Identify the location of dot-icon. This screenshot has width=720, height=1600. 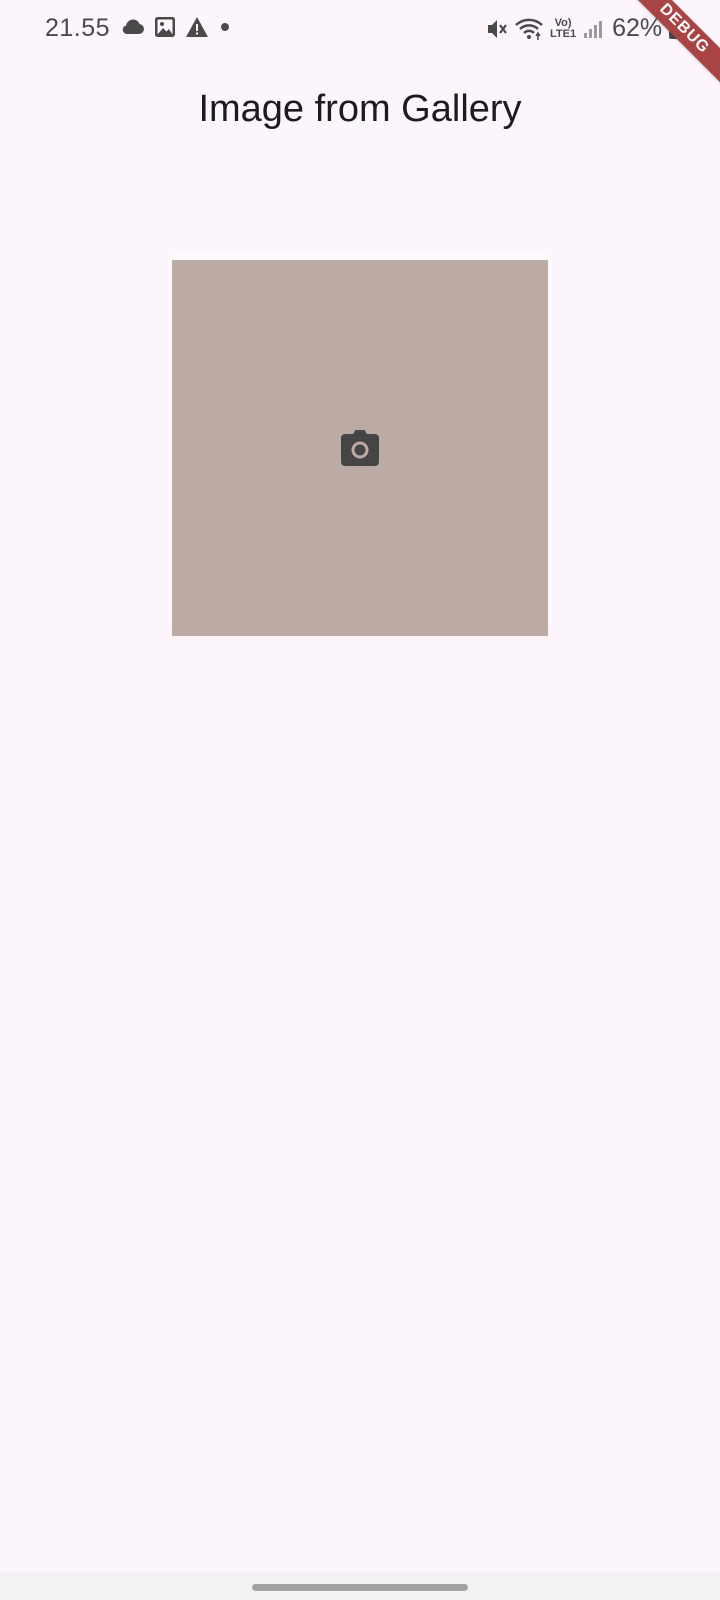
(225, 27).